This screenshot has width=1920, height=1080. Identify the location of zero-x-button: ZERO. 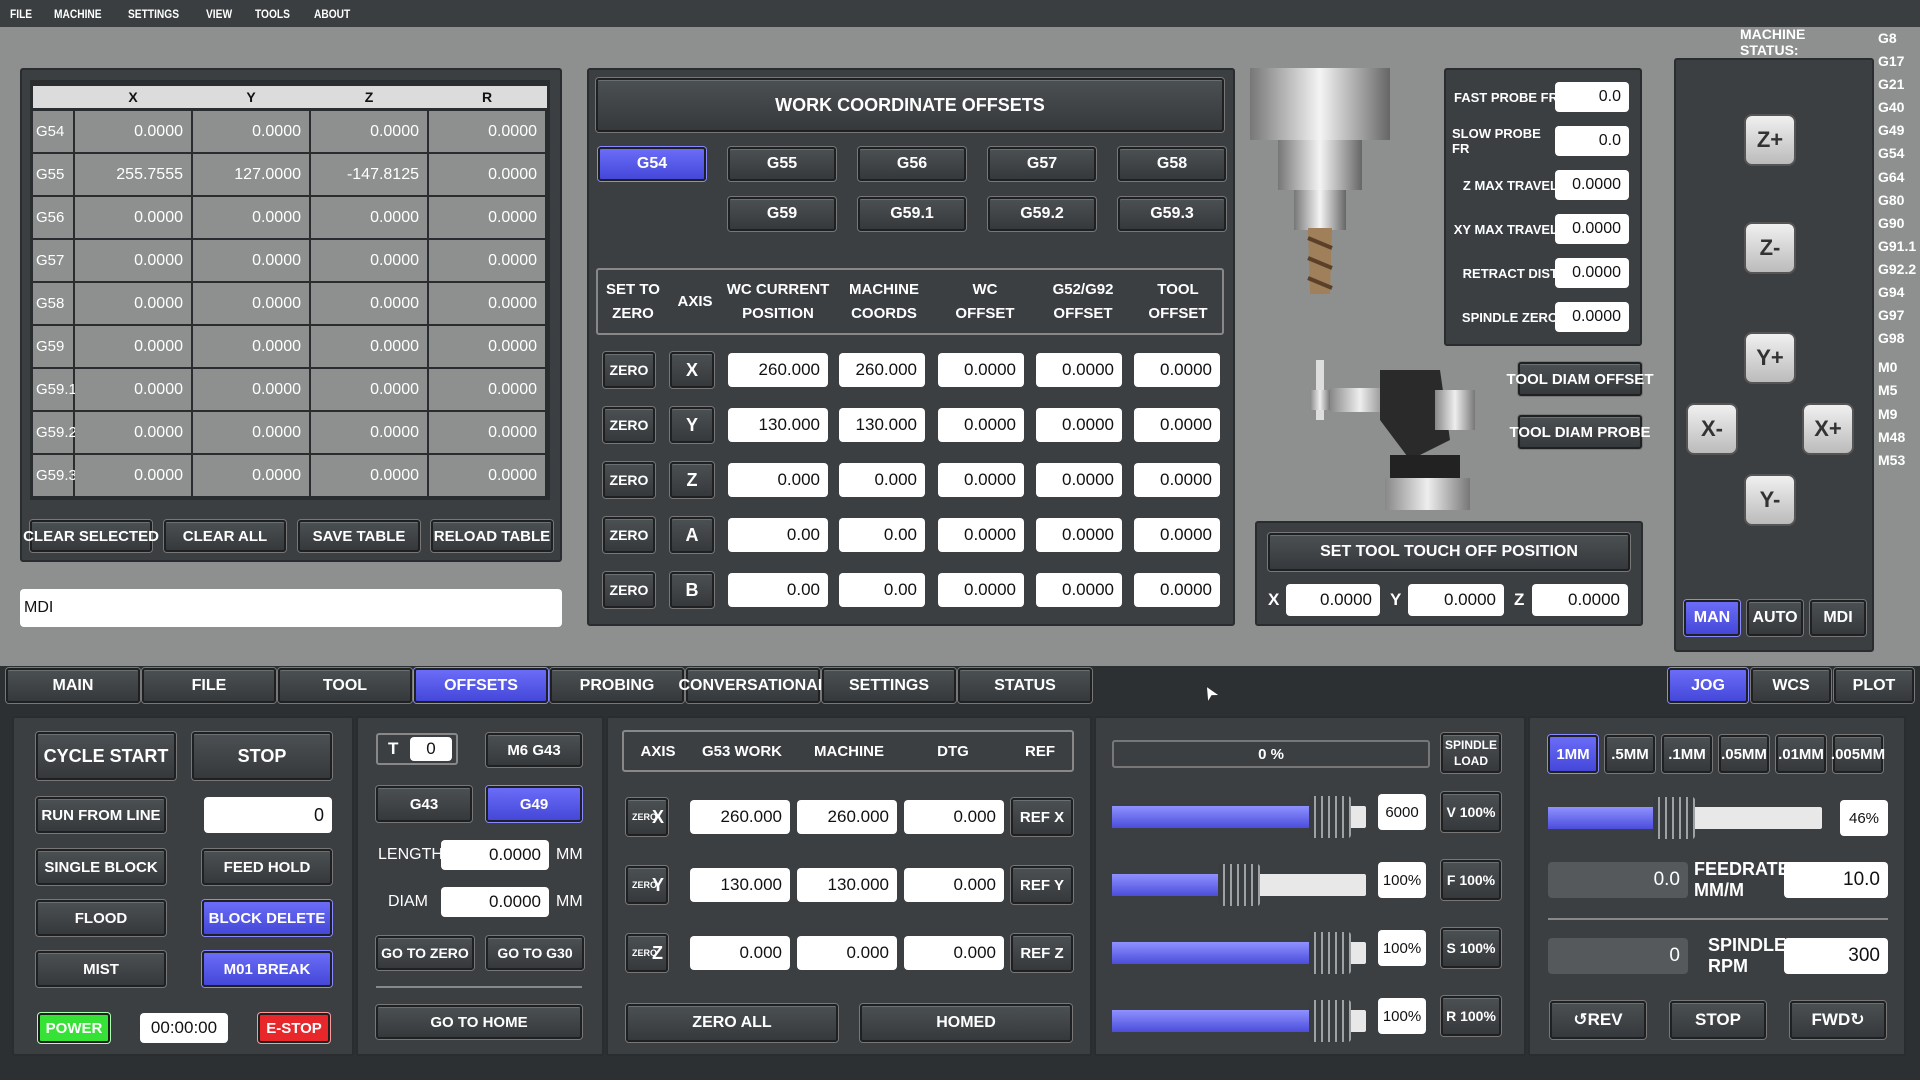
(629, 370).